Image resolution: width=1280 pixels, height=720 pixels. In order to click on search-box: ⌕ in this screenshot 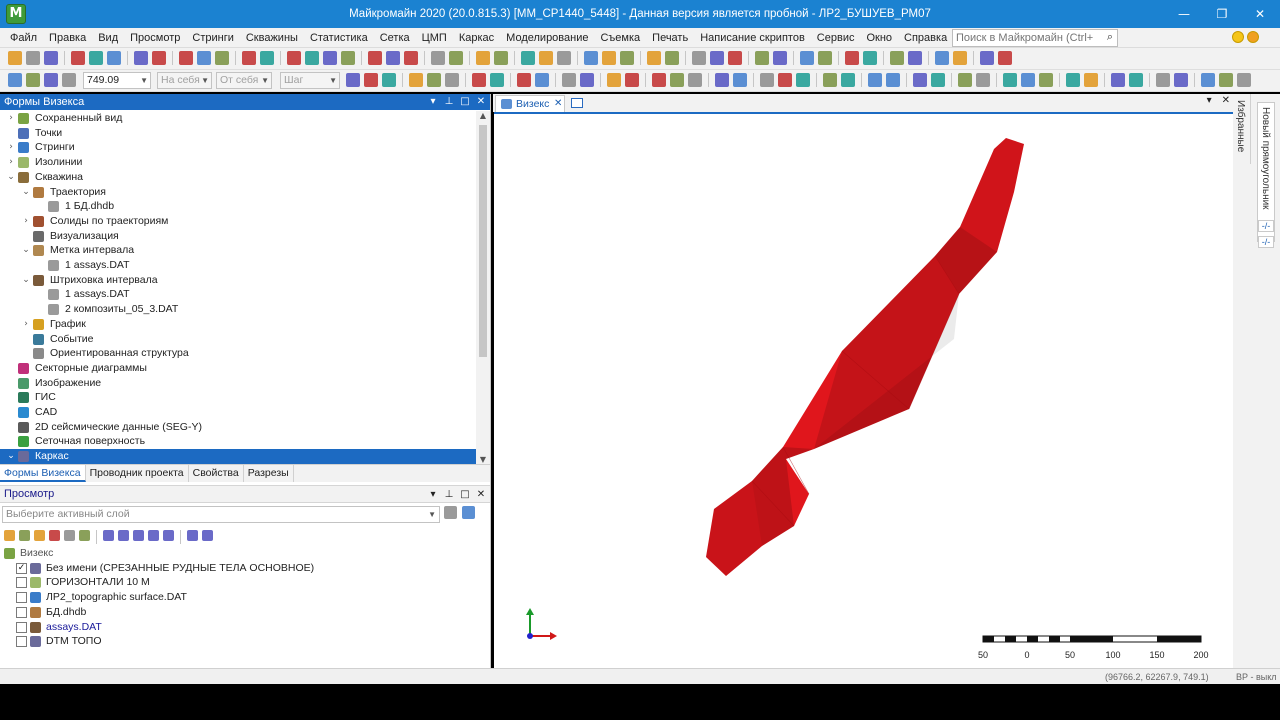, I will do `click(1035, 38)`.